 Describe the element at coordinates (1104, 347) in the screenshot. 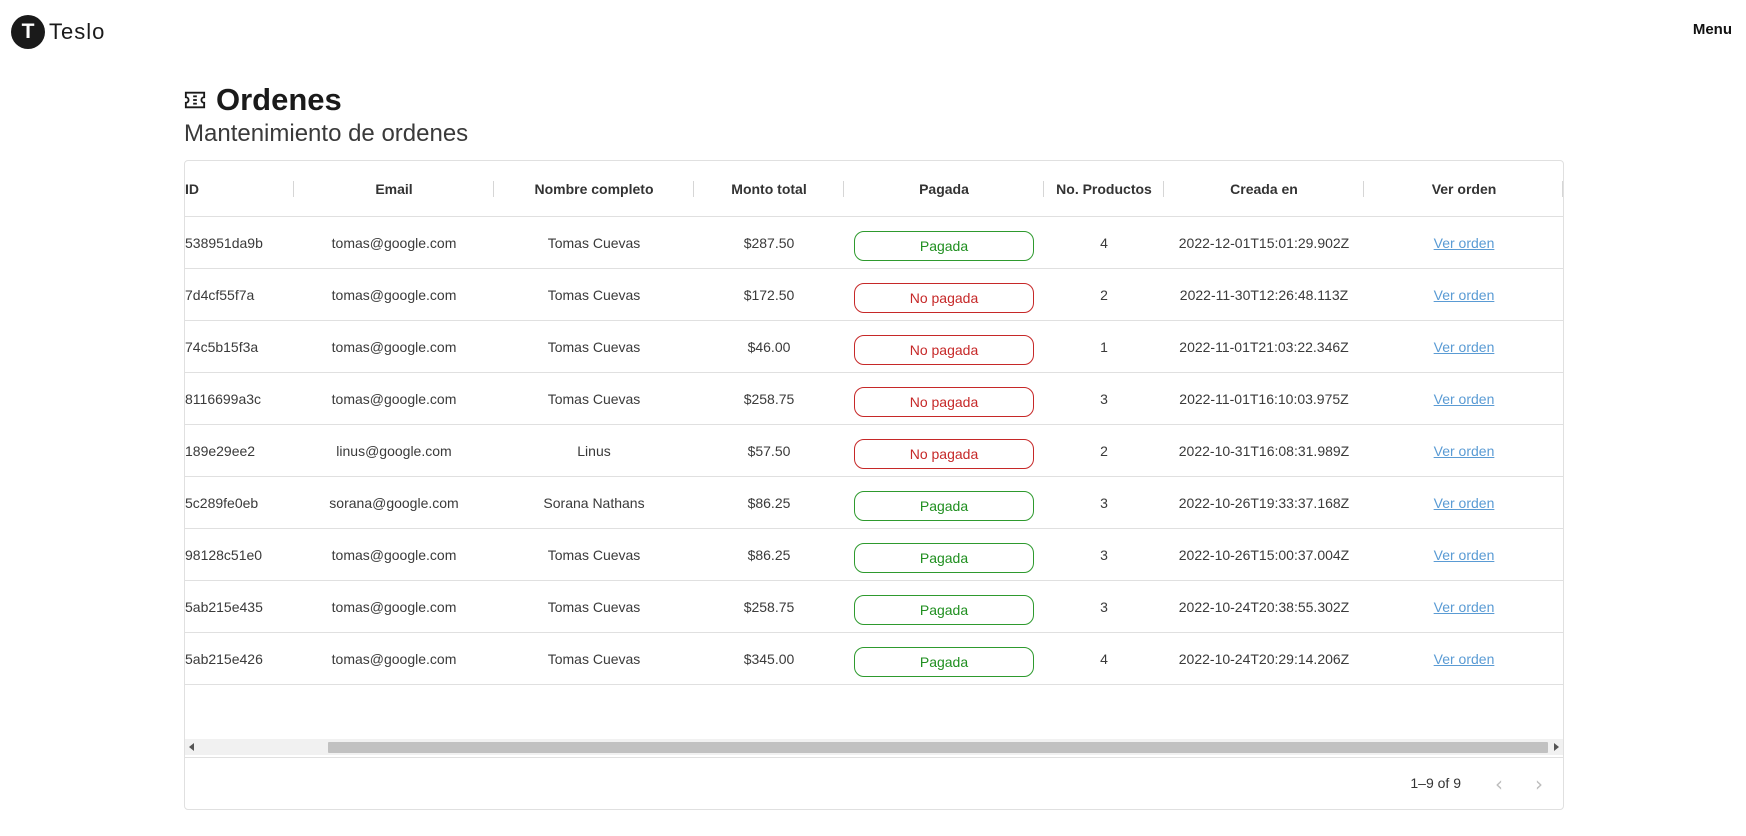

I see `cell-products-text: 1` at that location.